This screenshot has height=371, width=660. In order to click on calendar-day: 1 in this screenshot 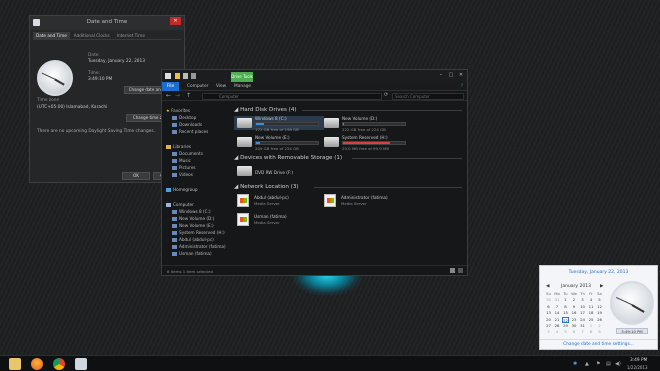, I will do `click(591, 326)`.